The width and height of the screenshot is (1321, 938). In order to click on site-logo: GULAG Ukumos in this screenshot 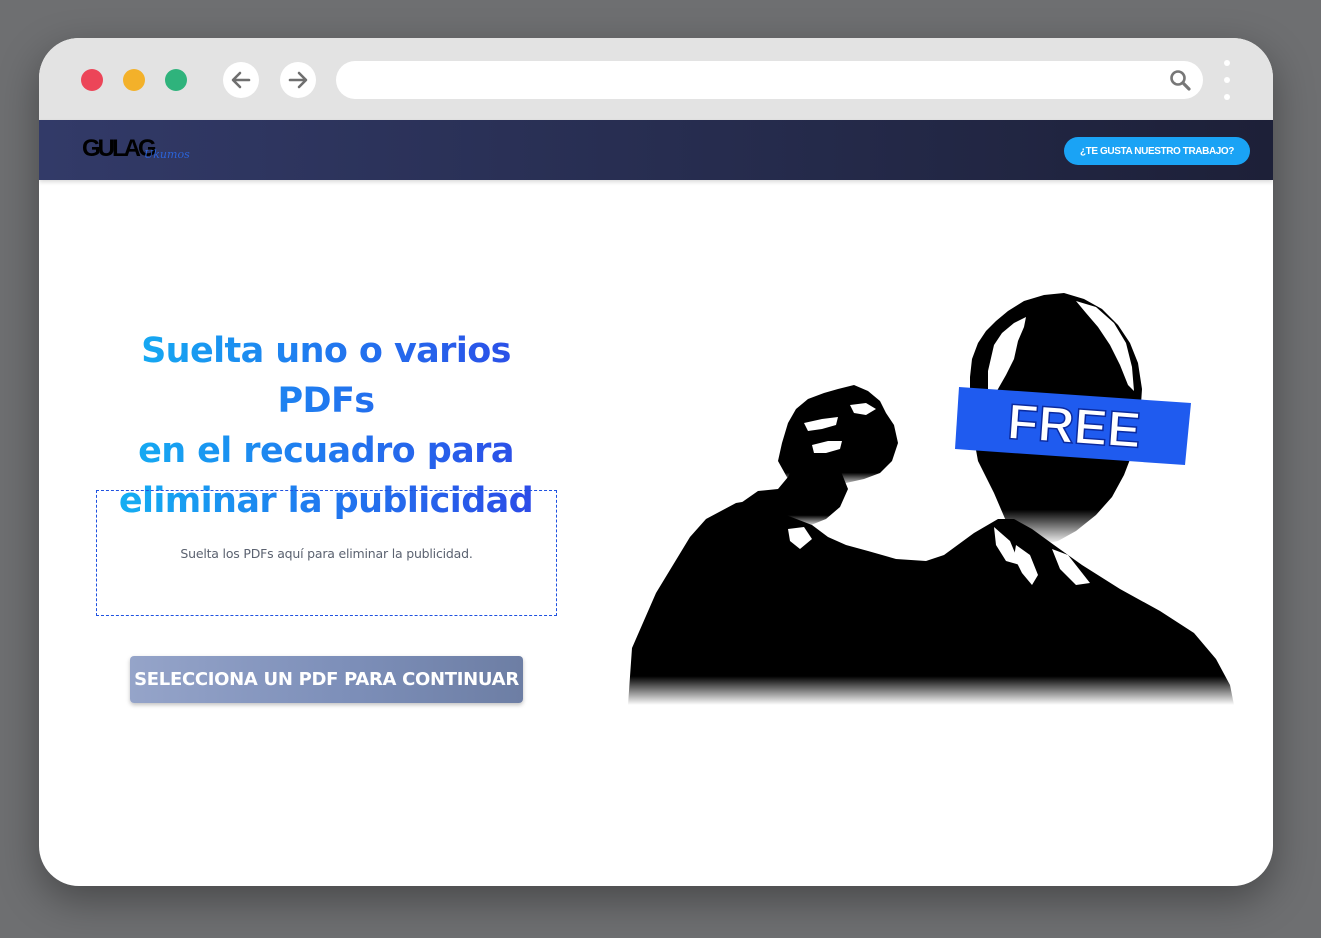, I will do `click(142, 151)`.